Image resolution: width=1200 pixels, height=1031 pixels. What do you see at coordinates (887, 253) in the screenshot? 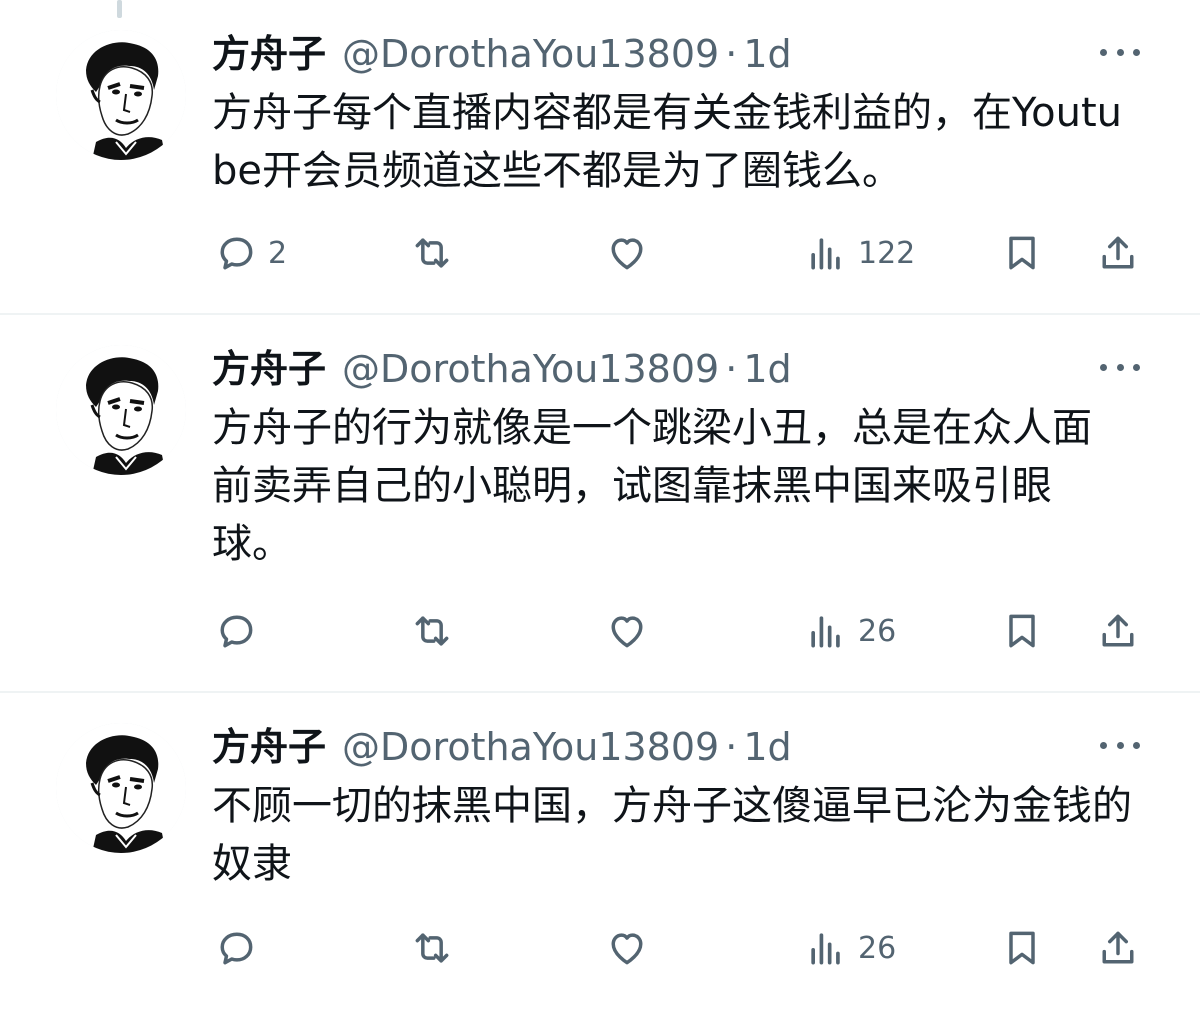
I see `views-count: 122` at bounding box center [887, 253].